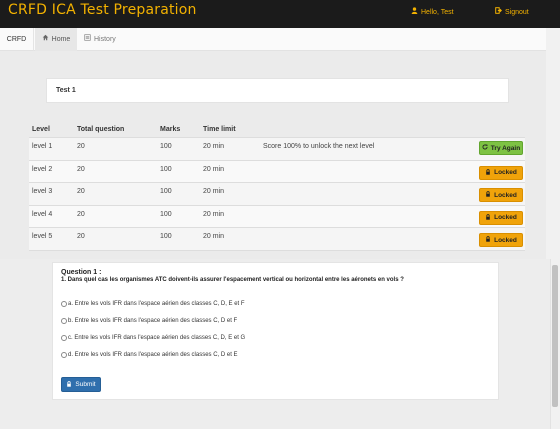 Image resolution: width=560 pixels, height=429 pixels. What do you see at coordinates (277, 90) in the screenshot?
I see `test-card: Test 1` at bounding box center [277, 90].